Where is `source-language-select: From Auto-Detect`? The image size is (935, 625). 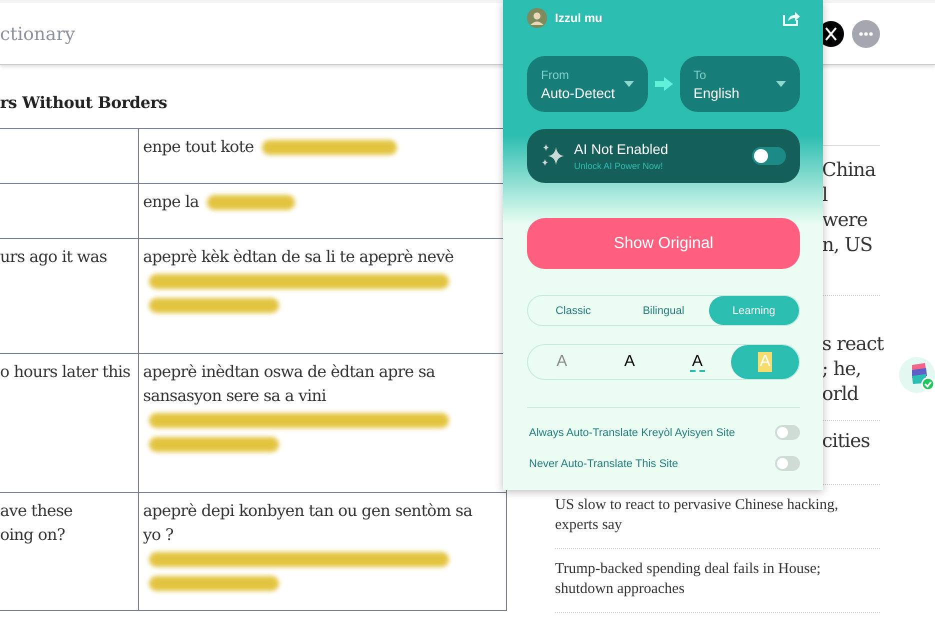 source-language-select: From Auto-Detect is located at coordinates (587, 84).